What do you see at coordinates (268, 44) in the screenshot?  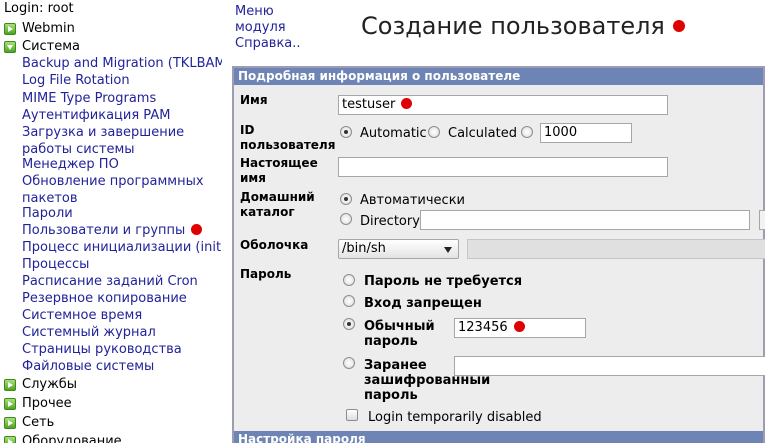 I see `help-link: Справка..` at bounding box center [268, 44].